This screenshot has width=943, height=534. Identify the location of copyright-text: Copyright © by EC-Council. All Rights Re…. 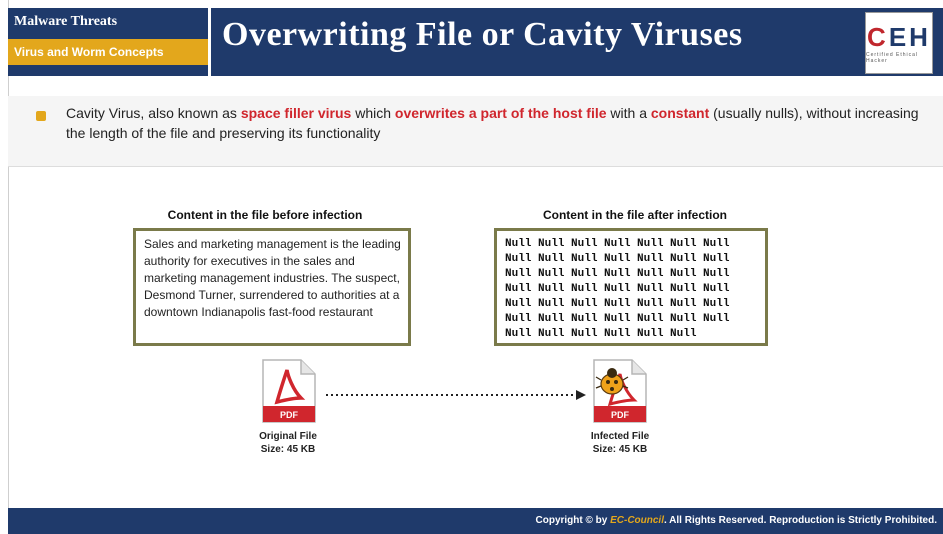
(737, 520).